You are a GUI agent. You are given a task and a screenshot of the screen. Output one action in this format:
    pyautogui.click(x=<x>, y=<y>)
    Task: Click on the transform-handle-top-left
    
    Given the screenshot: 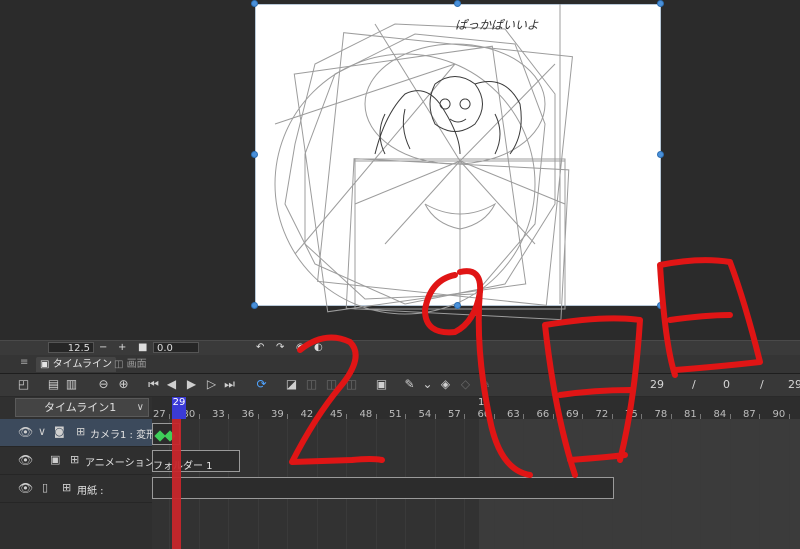 What is the action you would take?
    pyautogui.click(x=254, y=3)
    